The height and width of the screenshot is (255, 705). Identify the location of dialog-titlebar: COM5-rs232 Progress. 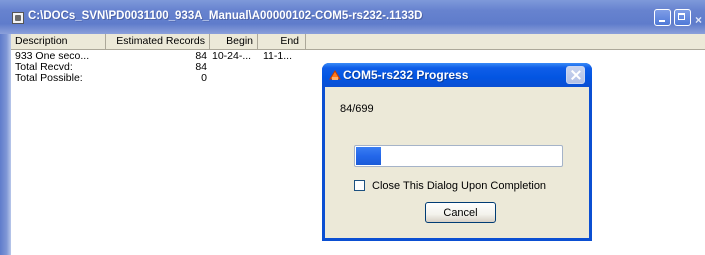
(457, 75).